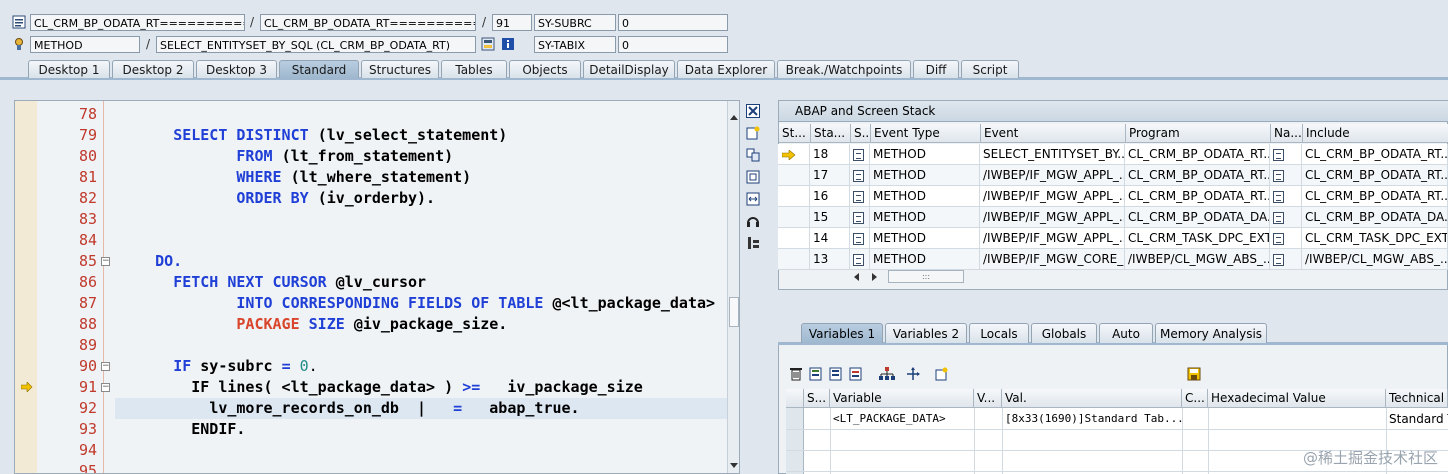  What do you see at coordinates (394, 408) in the screenshot?
I see `code-line: lv_more_records_on_db | = abap_true.` at bounding box center [394, 408].